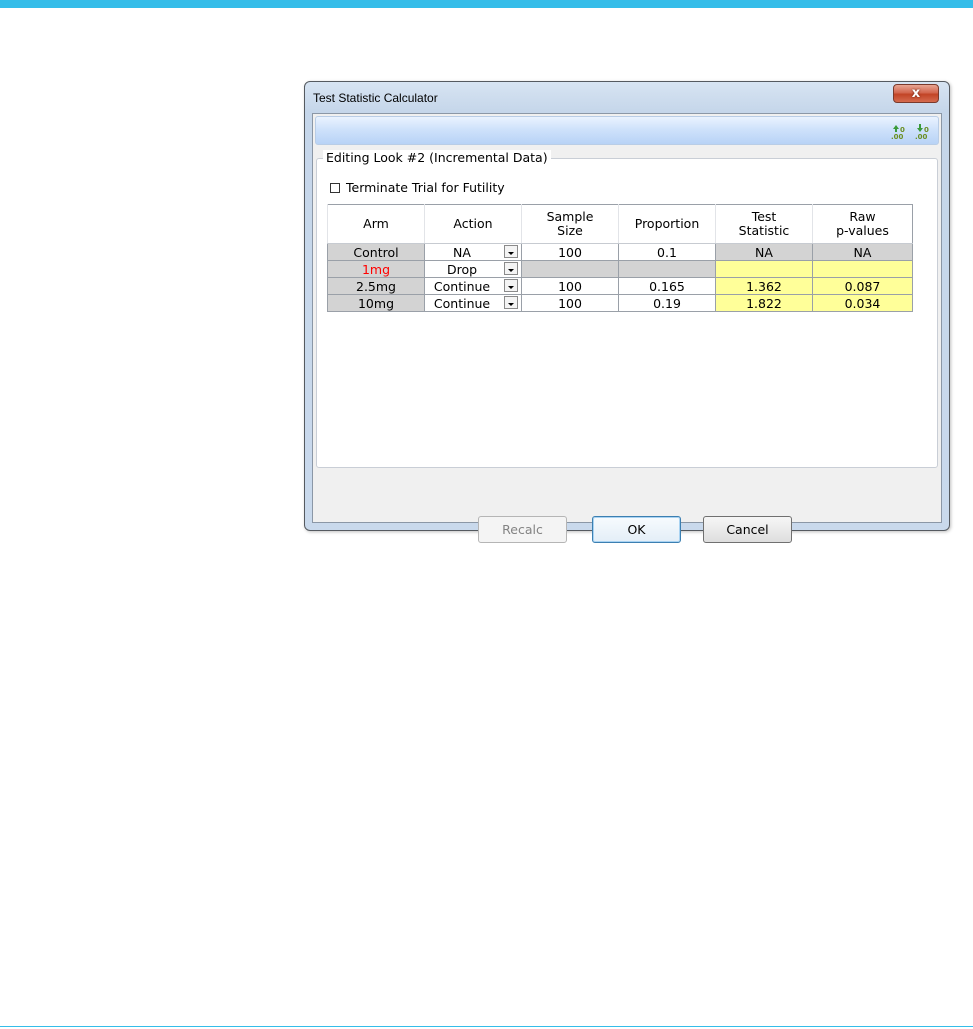  I want to click on close-icon: x, so click(916, 93).